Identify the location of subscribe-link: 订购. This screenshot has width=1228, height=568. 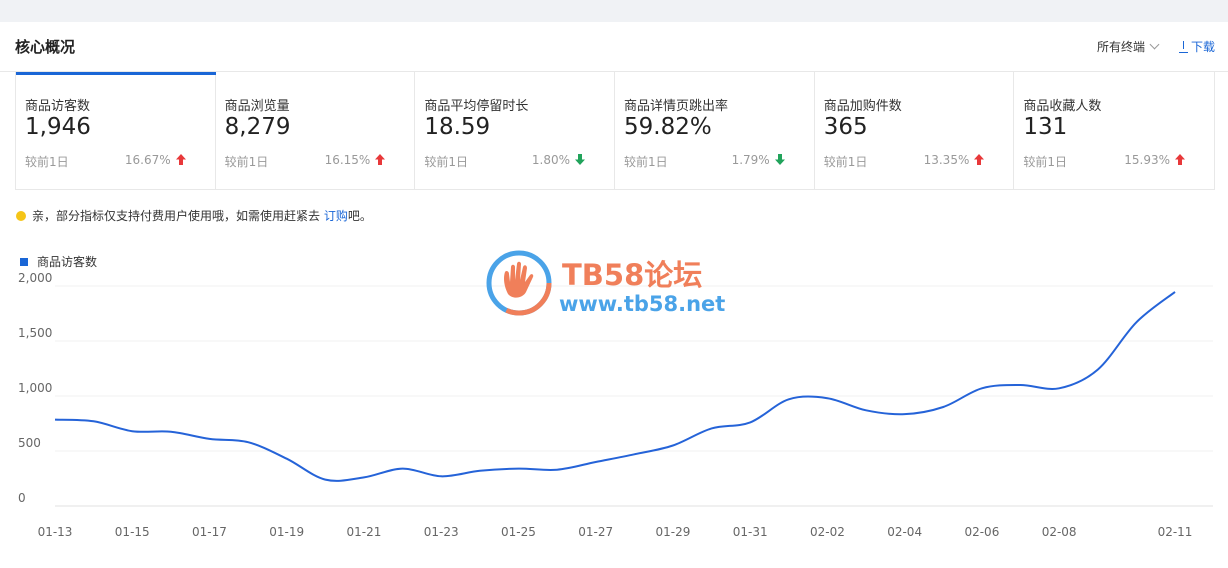
(336, 216).